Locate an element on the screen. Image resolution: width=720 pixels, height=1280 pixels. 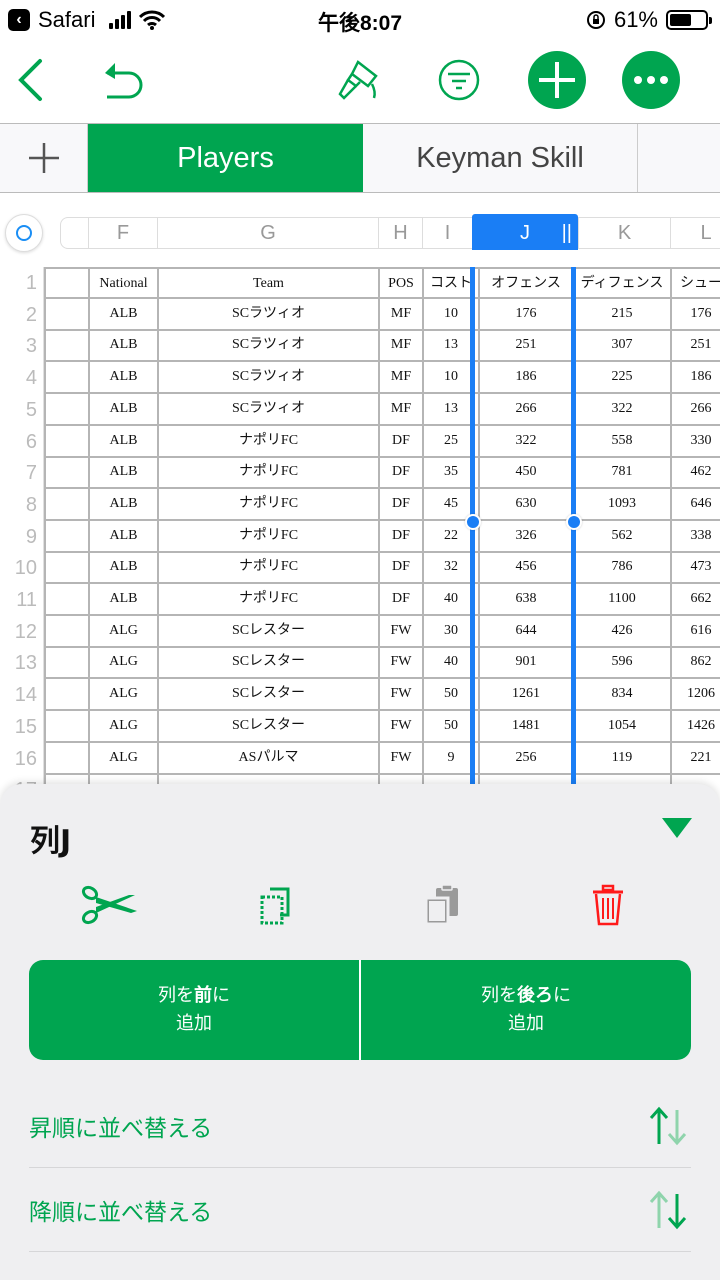
table-cell: 644 is located at coordinates (525, 631).